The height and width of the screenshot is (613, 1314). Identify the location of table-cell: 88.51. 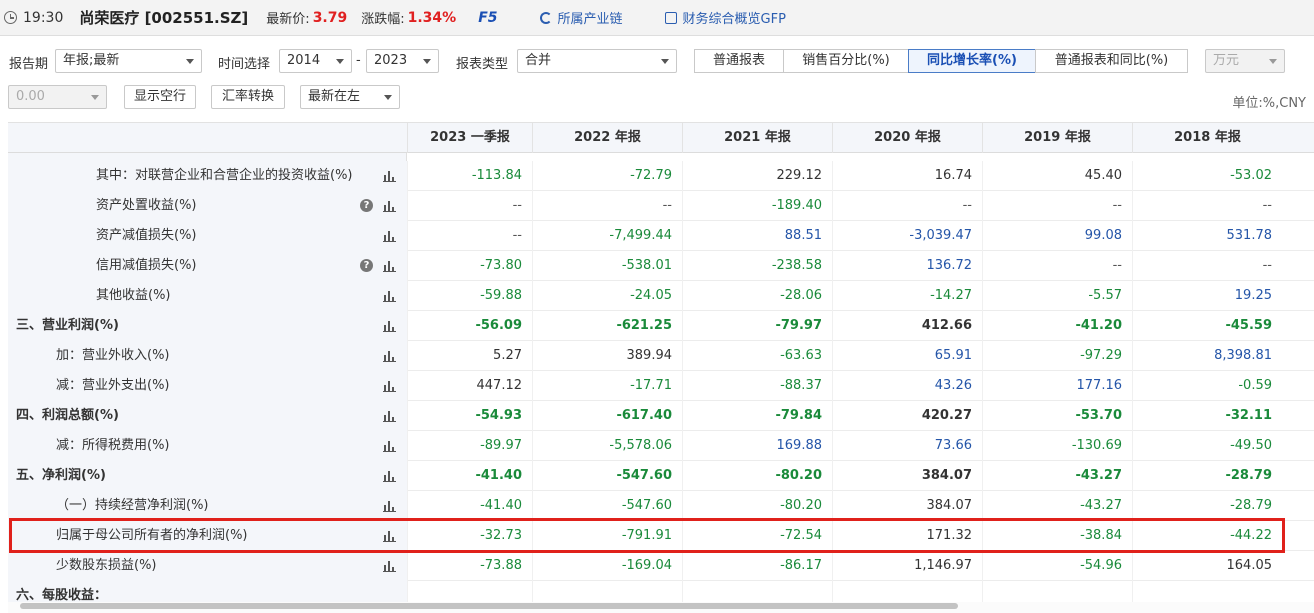
(757, 236).